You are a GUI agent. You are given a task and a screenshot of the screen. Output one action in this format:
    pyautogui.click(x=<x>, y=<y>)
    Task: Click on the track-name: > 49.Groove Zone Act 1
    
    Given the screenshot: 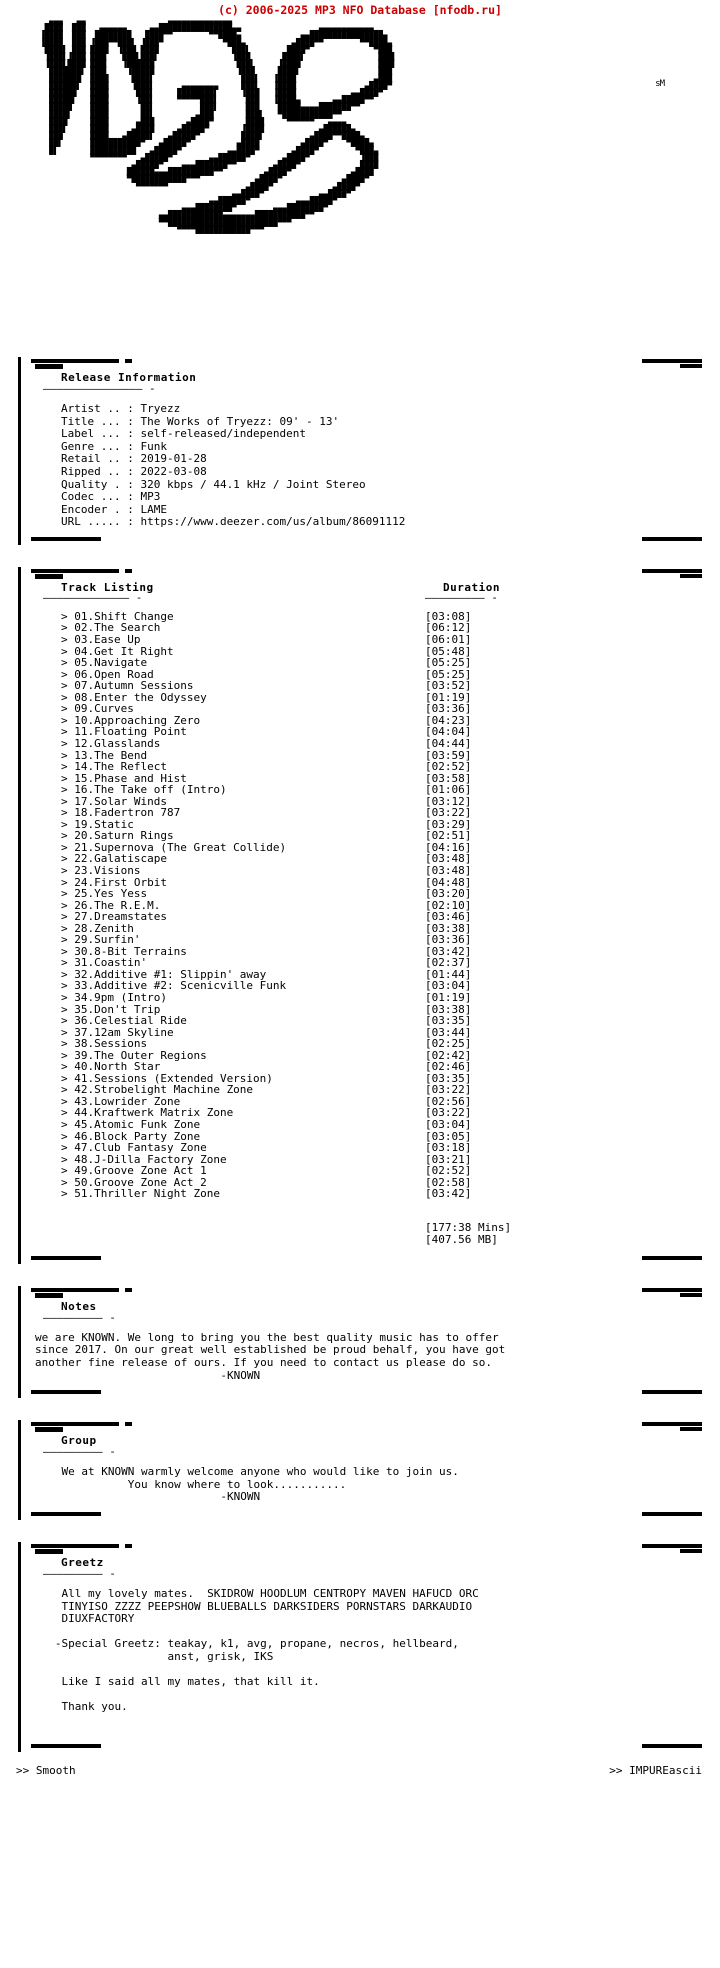 What is the action you would take?
    pyautogui.click(x=134, y=1171)
    